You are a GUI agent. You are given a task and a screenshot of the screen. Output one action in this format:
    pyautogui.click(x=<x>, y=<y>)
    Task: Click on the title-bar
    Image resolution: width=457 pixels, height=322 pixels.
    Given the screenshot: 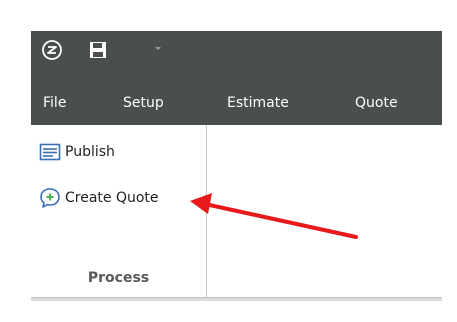 What is the action you would take?
    pyautogui.click(x=236, y=50)
    